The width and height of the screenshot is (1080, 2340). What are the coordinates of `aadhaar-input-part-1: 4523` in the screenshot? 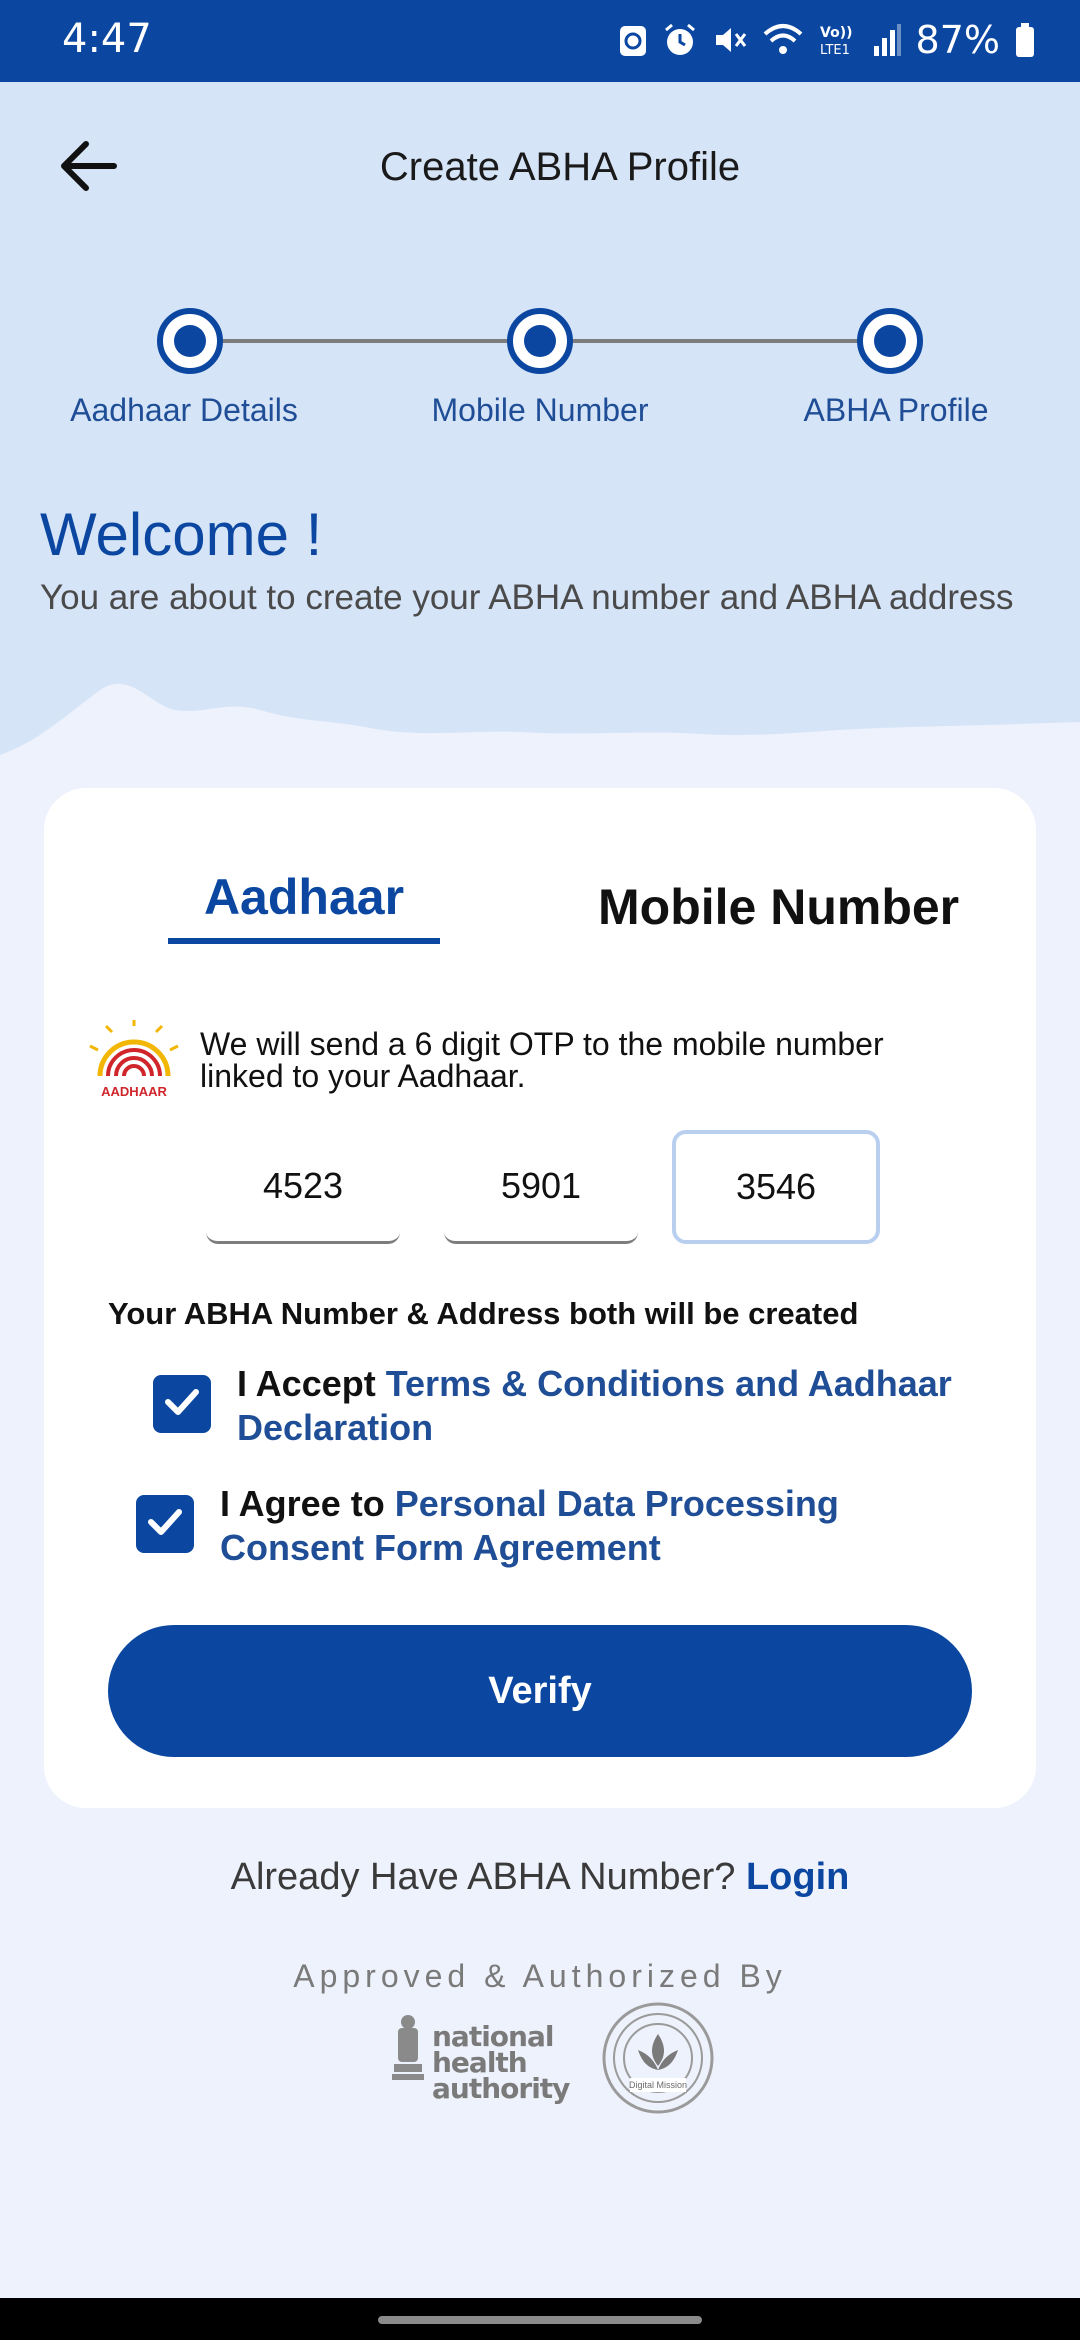 It's located at (303, 1187).